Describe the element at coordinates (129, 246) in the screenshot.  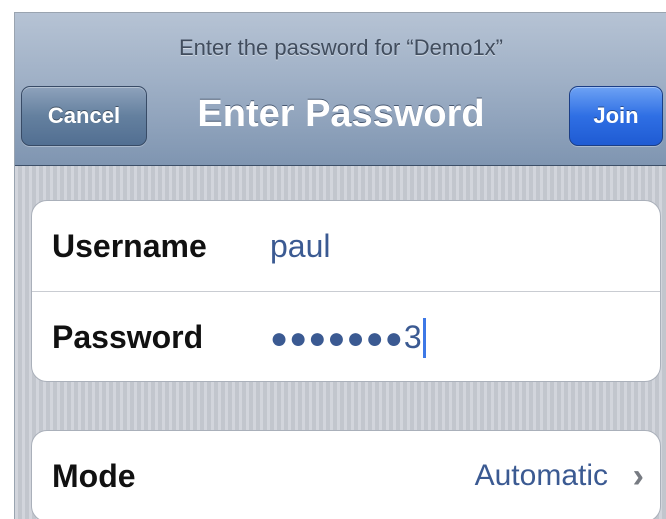
I see `username-label: Username` at that location.